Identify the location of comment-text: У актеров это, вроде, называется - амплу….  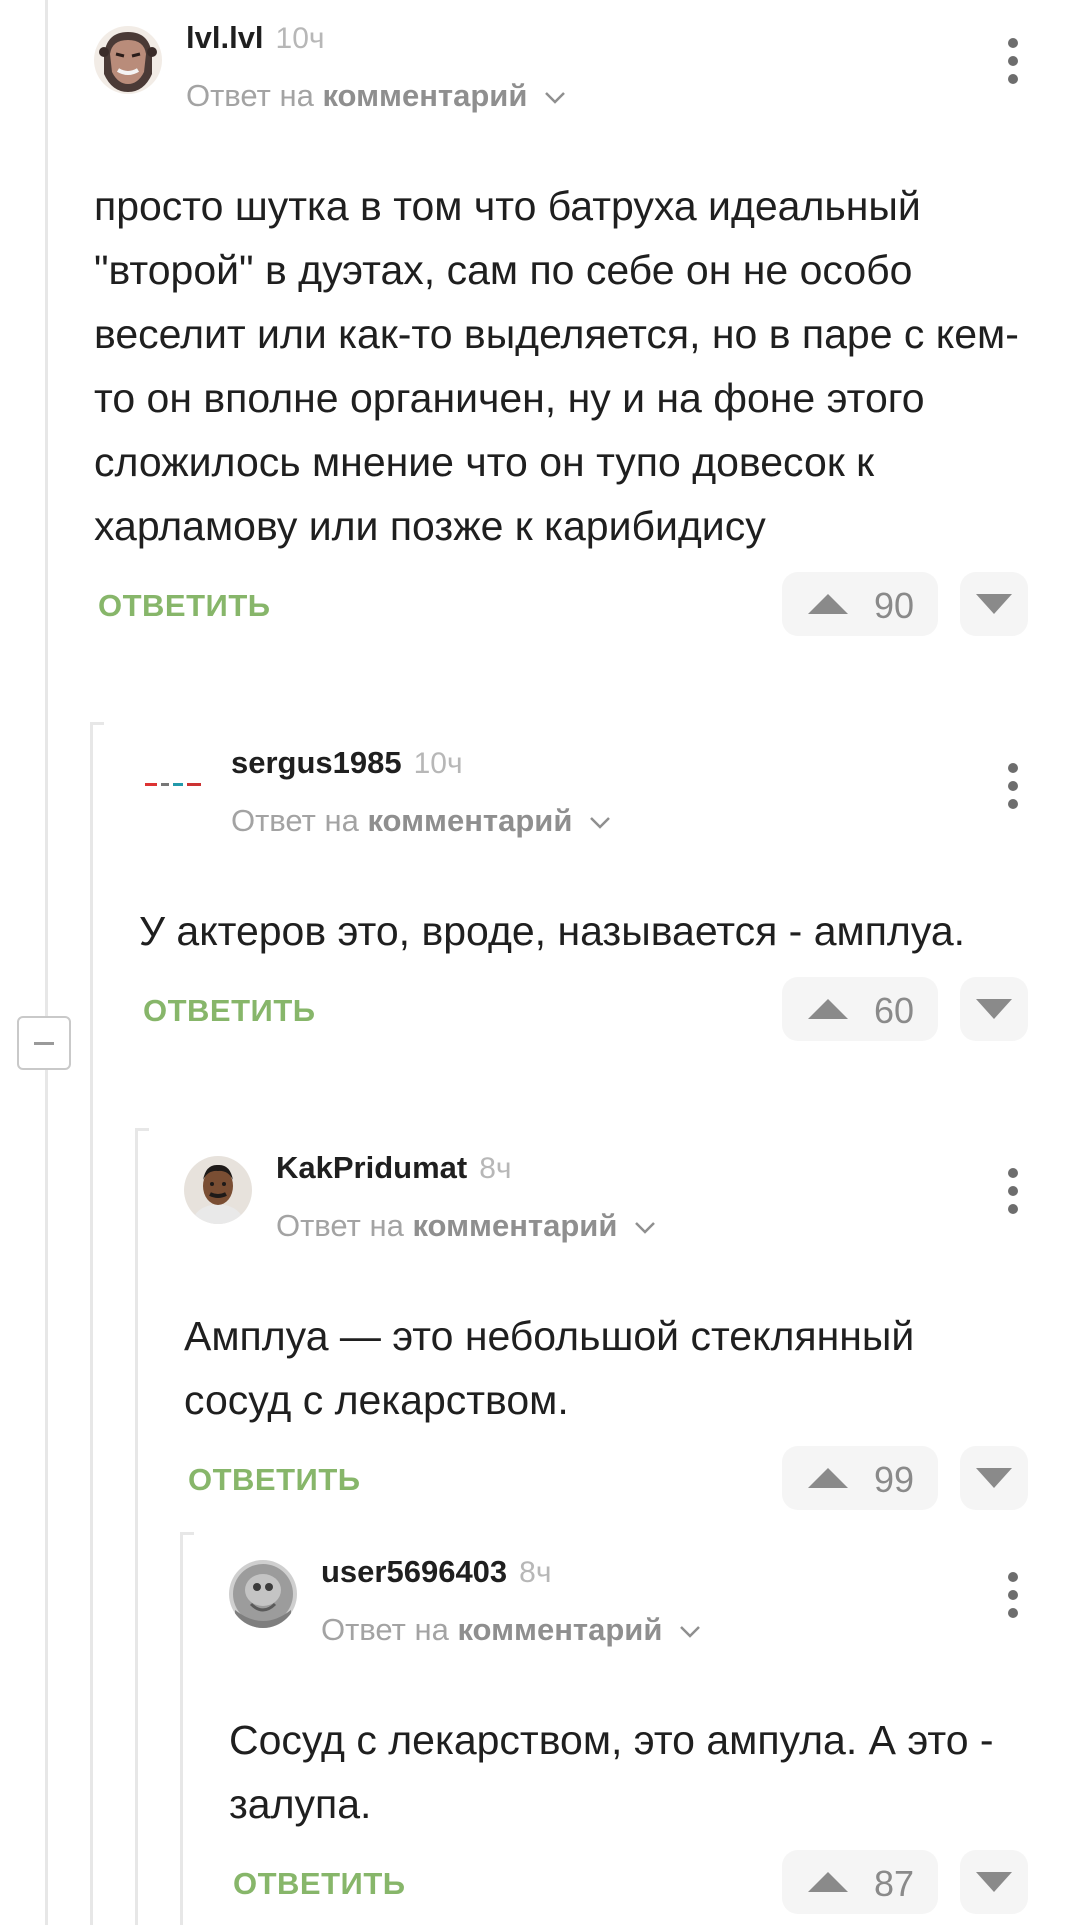
(552, 931).